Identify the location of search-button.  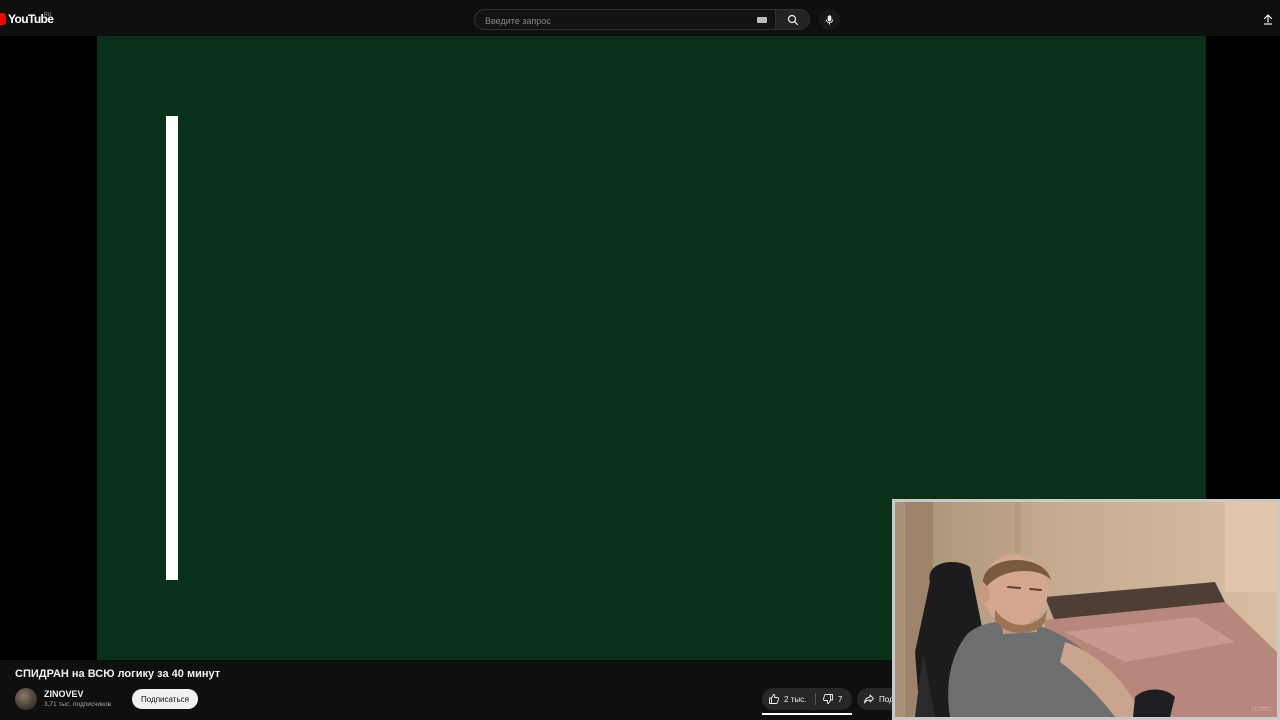
(792, 19).